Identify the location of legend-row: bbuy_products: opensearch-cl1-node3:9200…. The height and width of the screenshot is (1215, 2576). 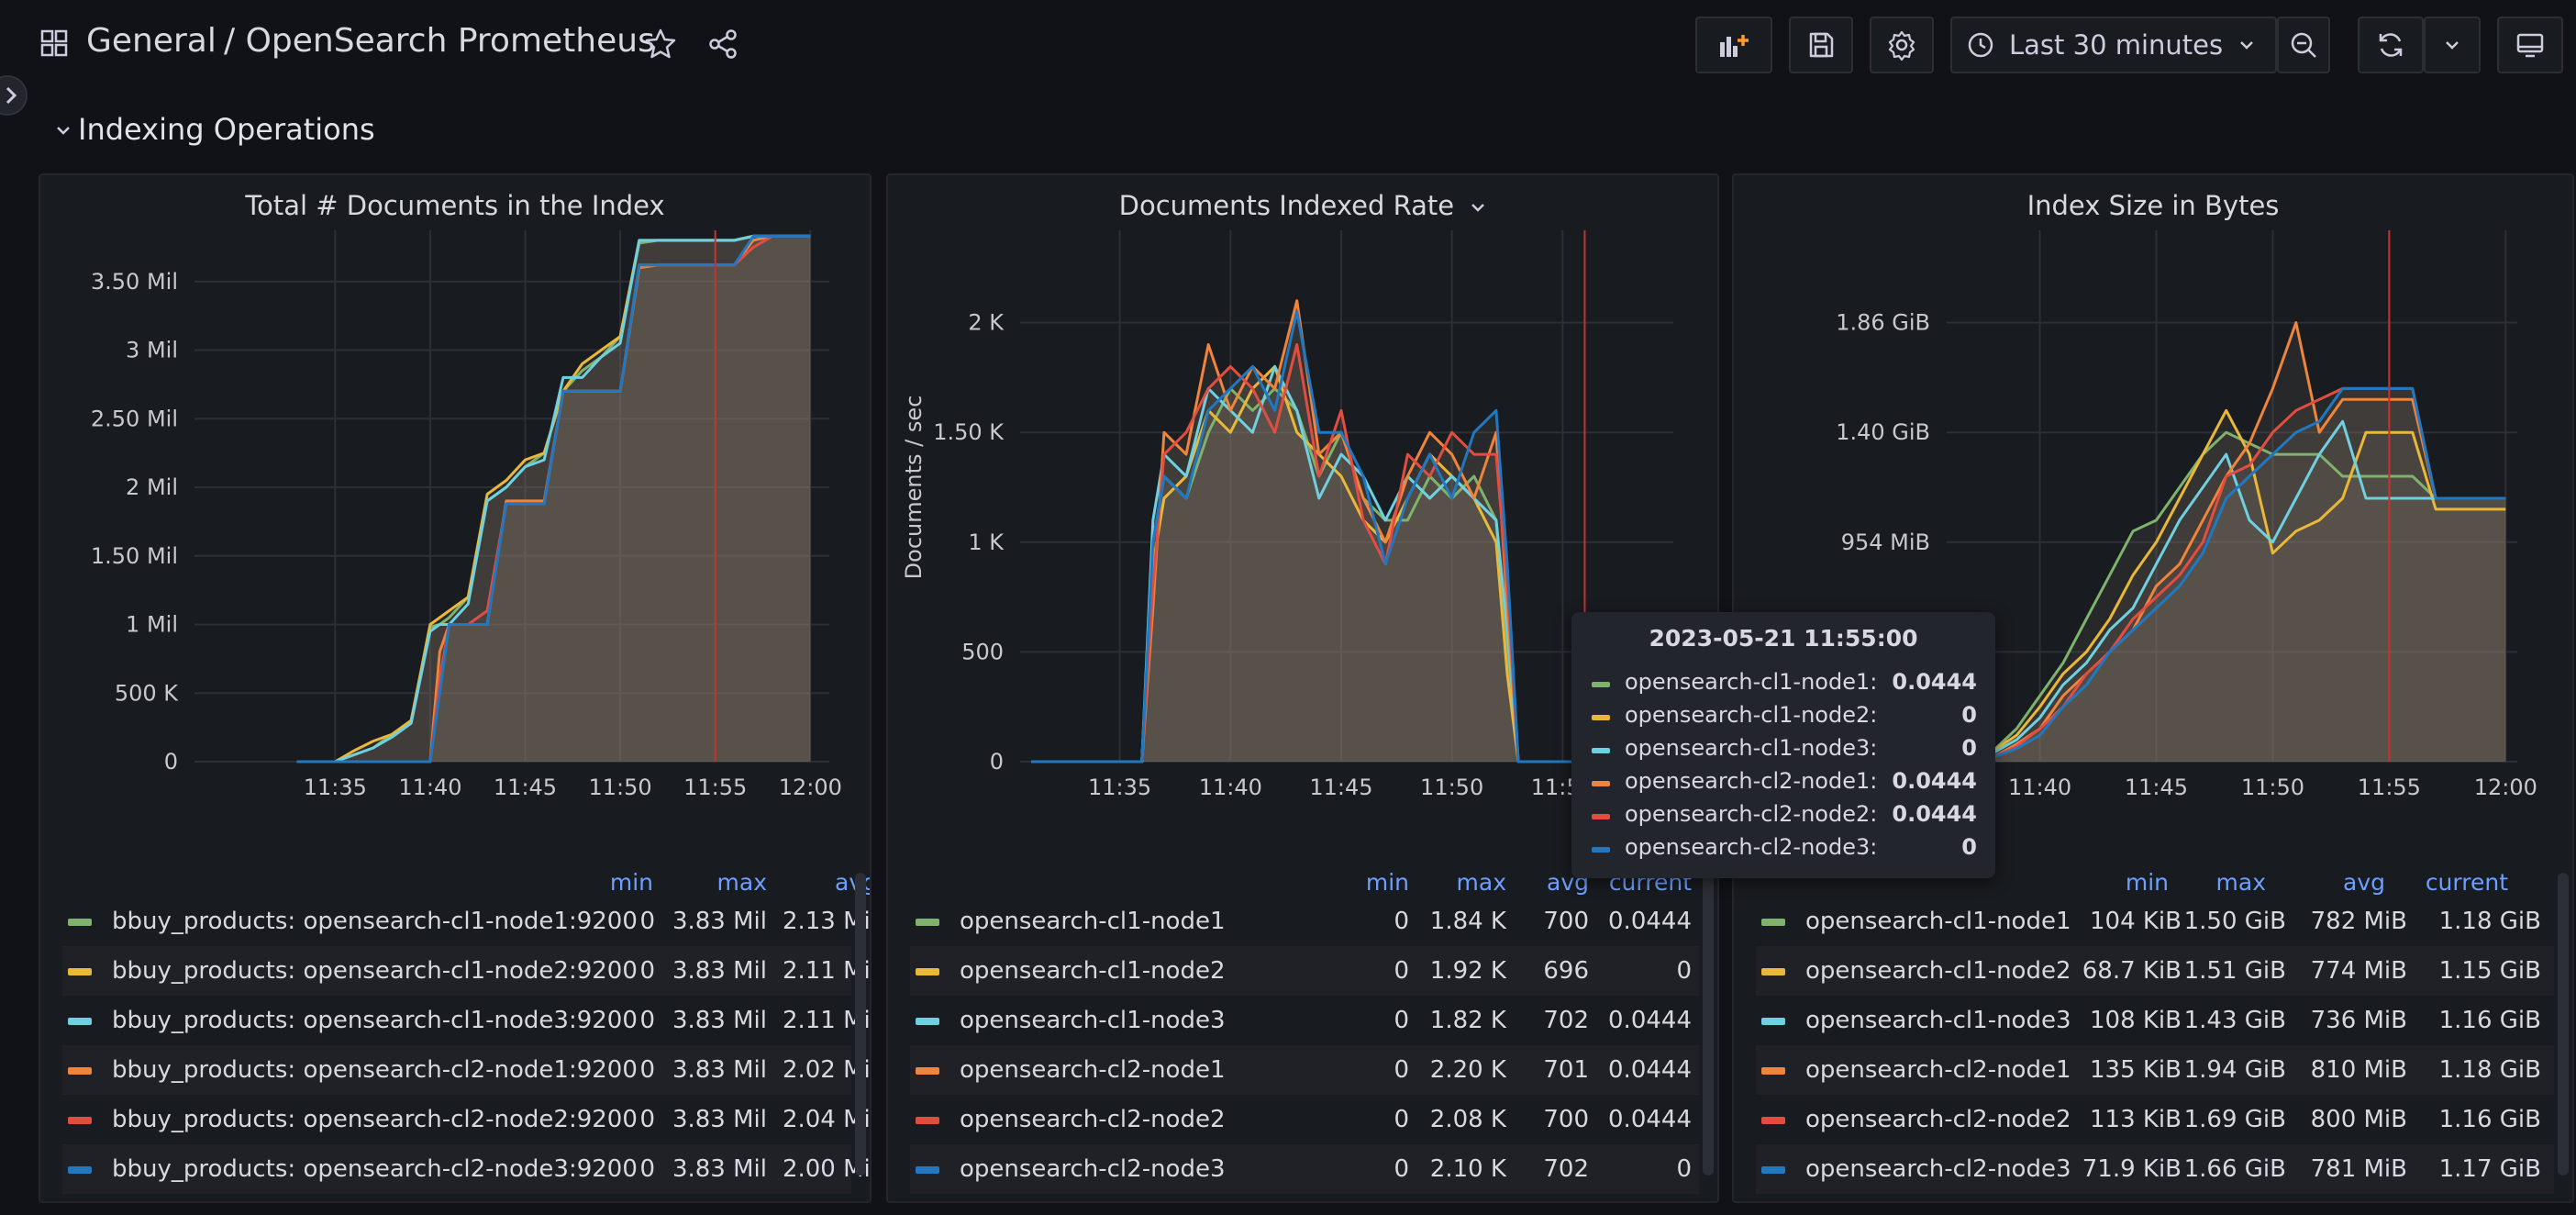
(466, 1020).